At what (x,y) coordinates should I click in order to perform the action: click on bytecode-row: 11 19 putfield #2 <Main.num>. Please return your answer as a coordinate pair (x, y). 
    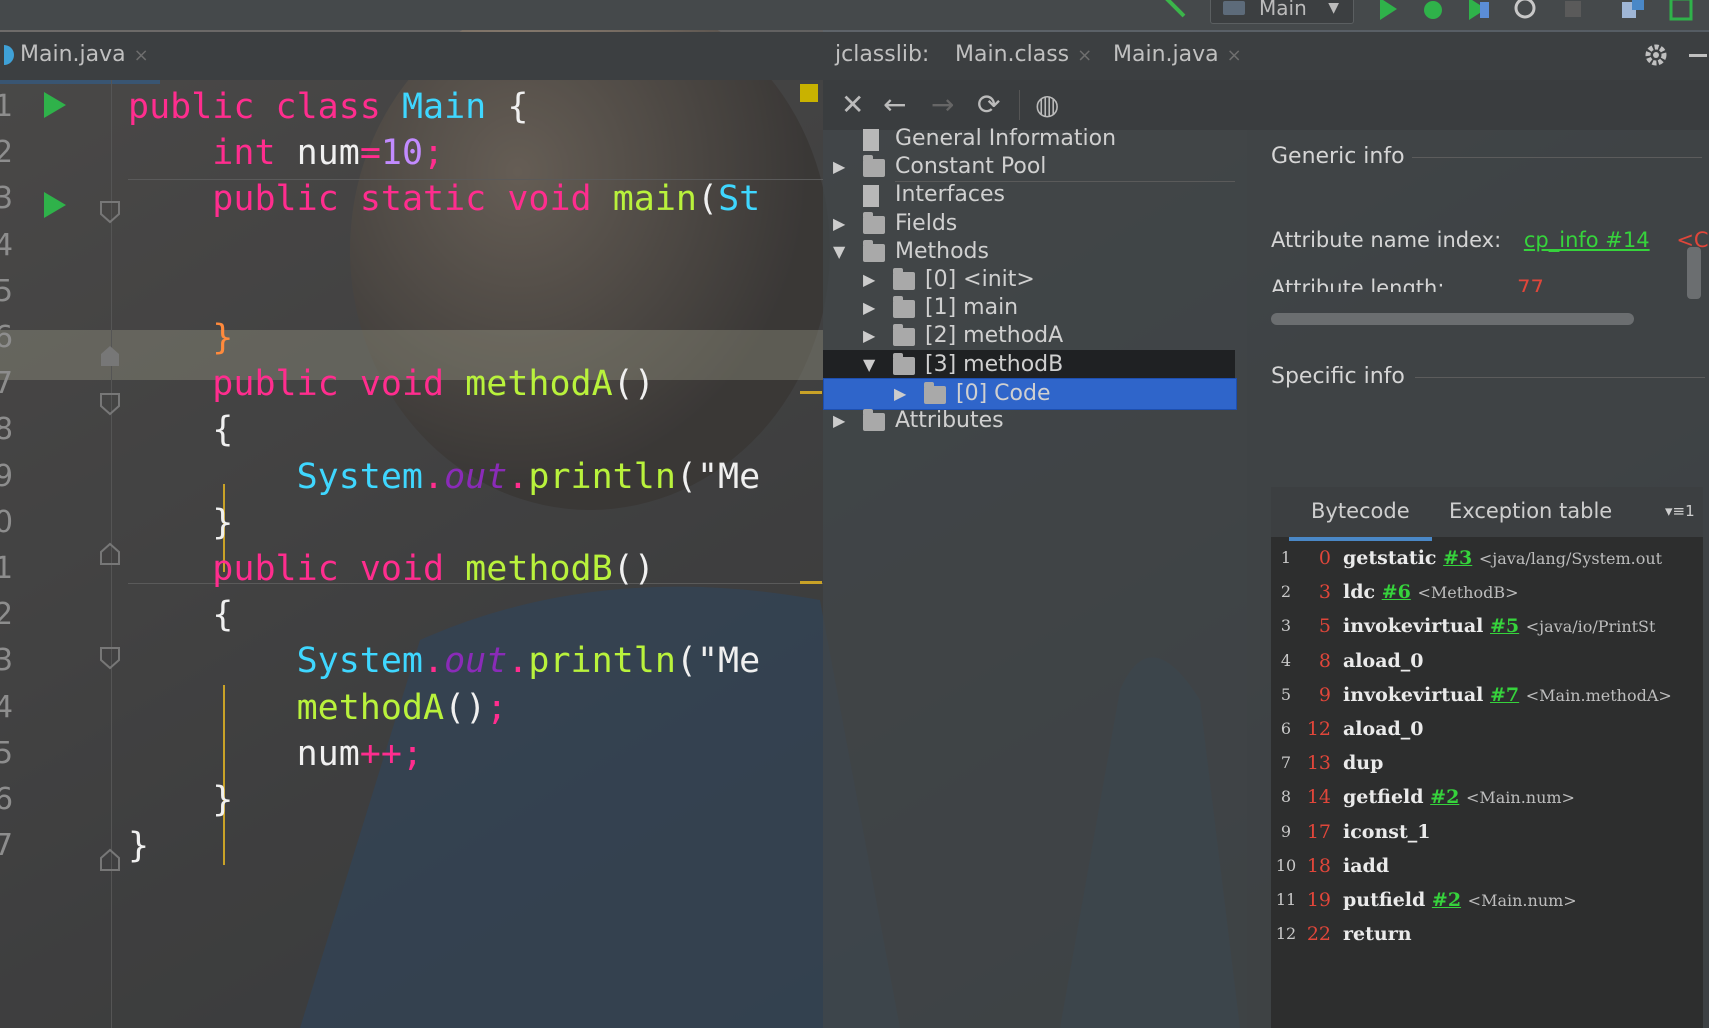
    Looking at the image, I should click on (1487, 900).